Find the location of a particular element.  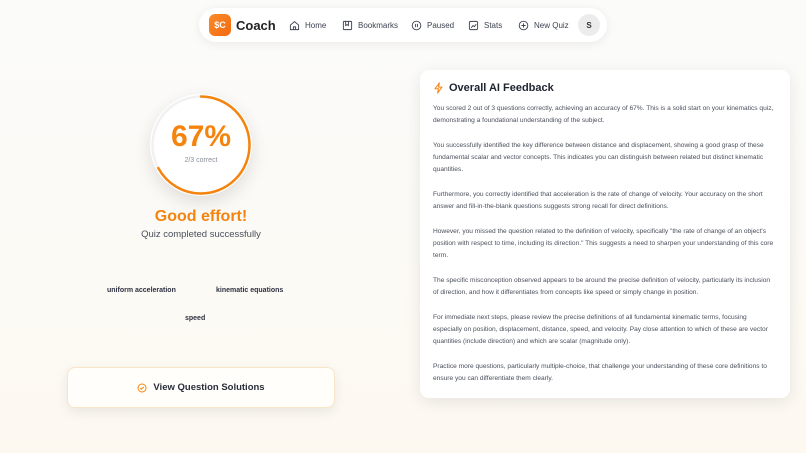

feedback-title: Overall AI Feedback is located at coordinates (501, 88).